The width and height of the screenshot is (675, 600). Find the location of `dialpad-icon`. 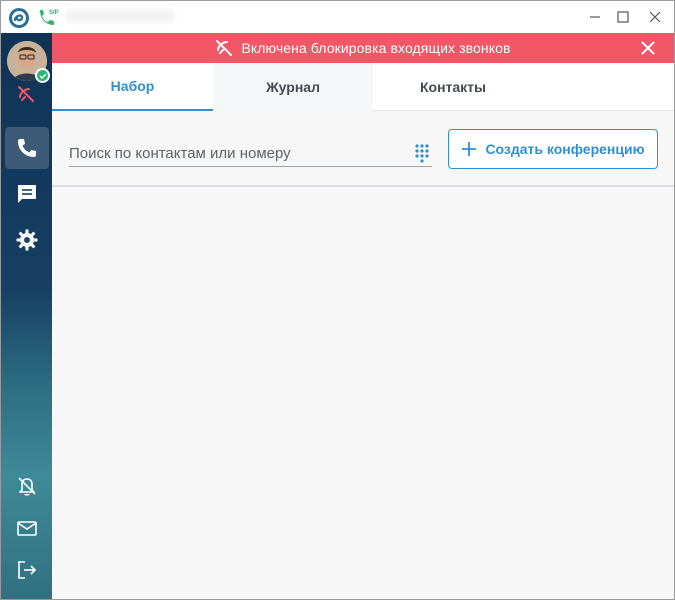

dialpad-icon is located at coordinates (422, 153).